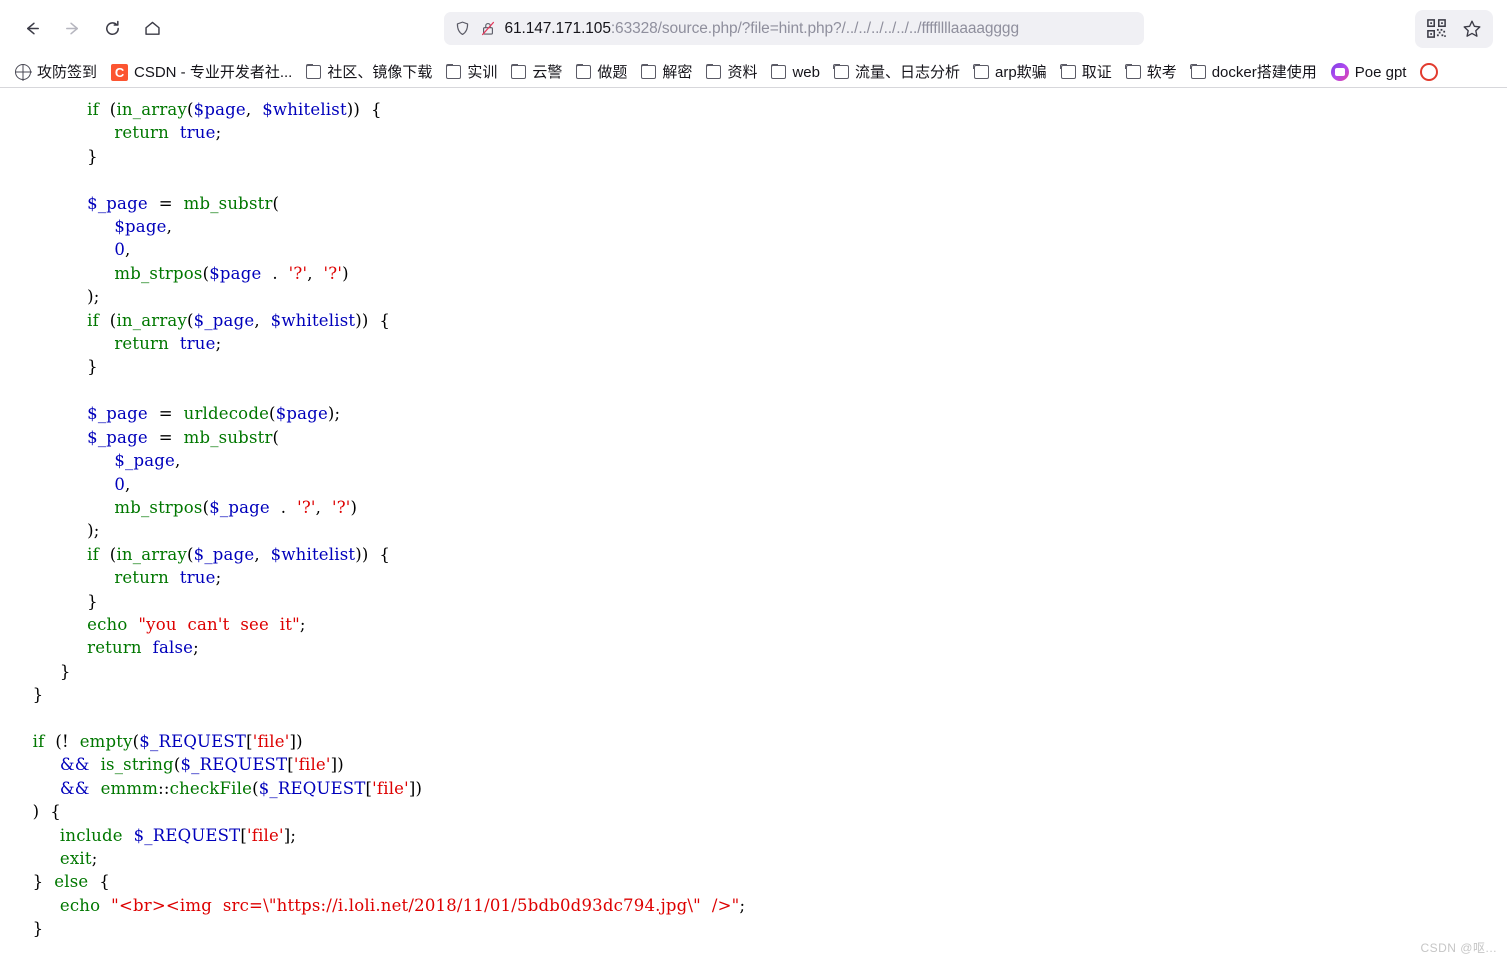 The width and height of the screenshot is (1507, 965). What do you see at coordinates (1254, 72) in the screenshot?
I see `bookmark-item-13: docker搭建使用` at bounding box center [1254, 72].